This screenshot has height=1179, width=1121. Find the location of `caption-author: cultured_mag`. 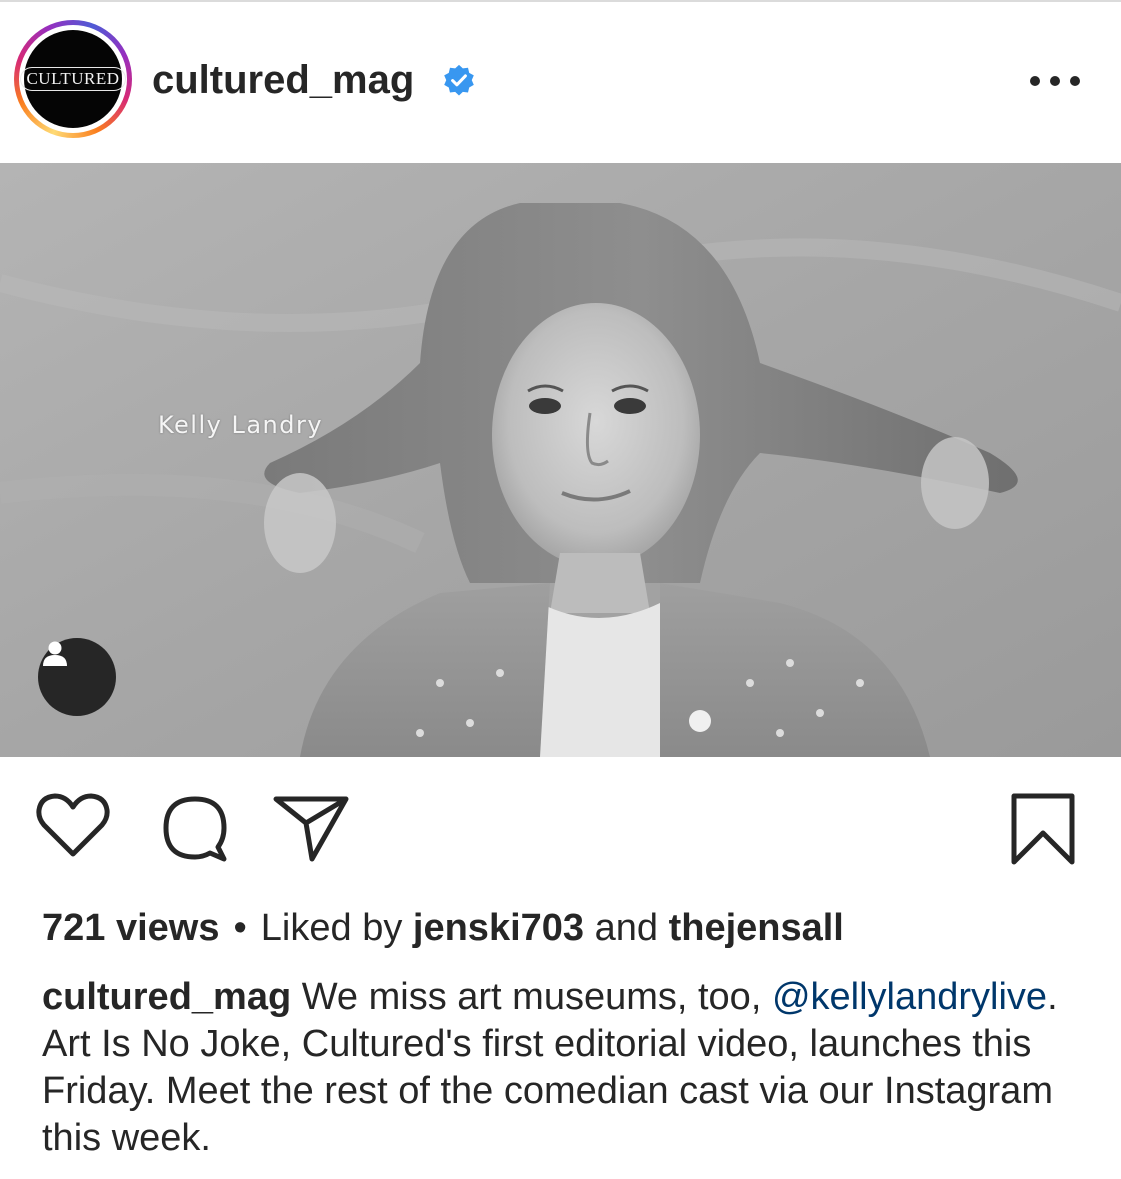

caption-author: cultured_mag is located at coordinates (166, 997).